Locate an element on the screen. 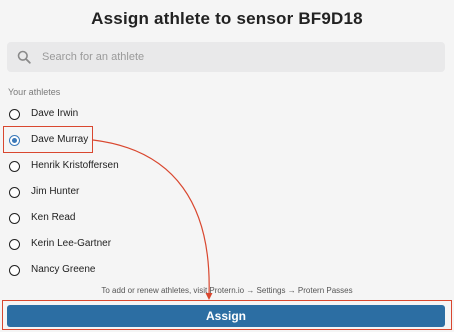 The image size is (454, 332). athlete-option-nancy-greene: Nancy Greene is located at coordinates (227, 271).